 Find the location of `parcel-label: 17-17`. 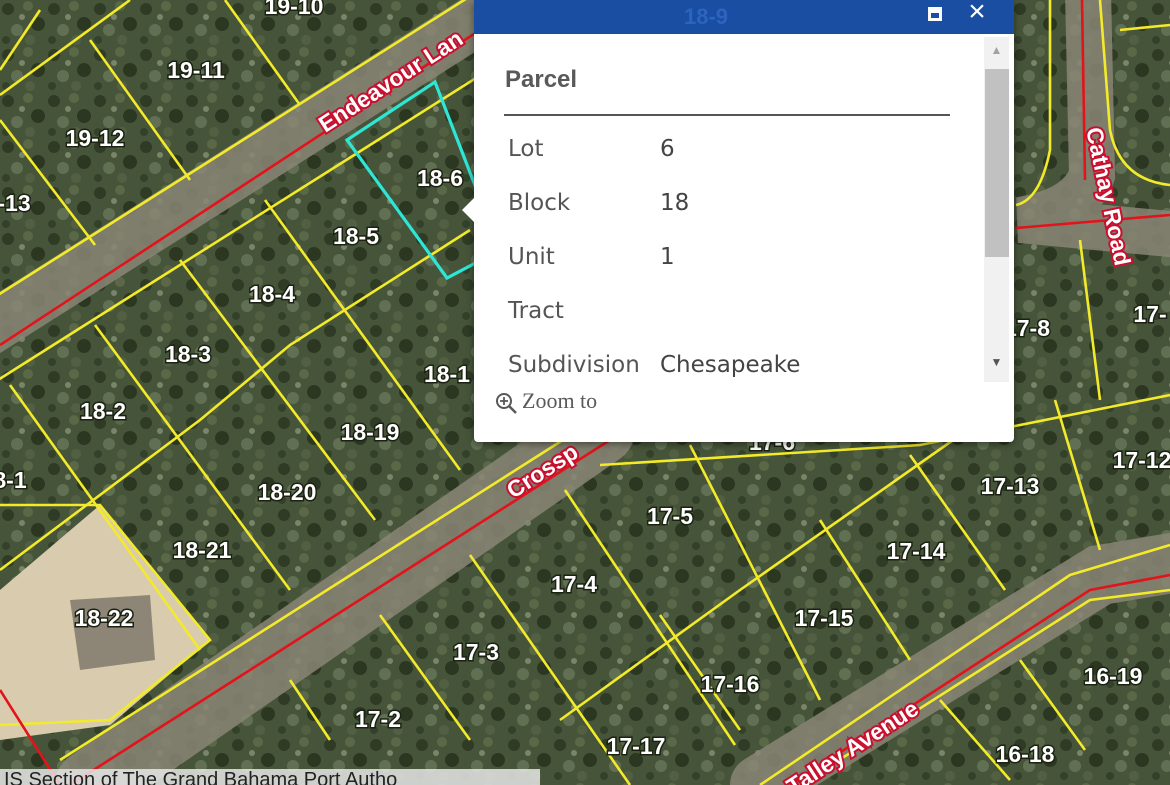

parcel-label: 17-17 is located at coordinates (636, 746).